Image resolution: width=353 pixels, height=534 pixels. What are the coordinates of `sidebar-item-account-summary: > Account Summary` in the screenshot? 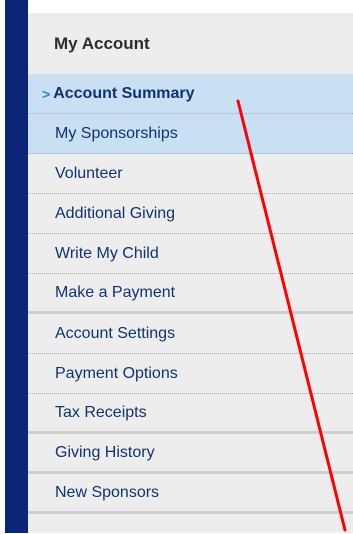 It's located at (190, 94).